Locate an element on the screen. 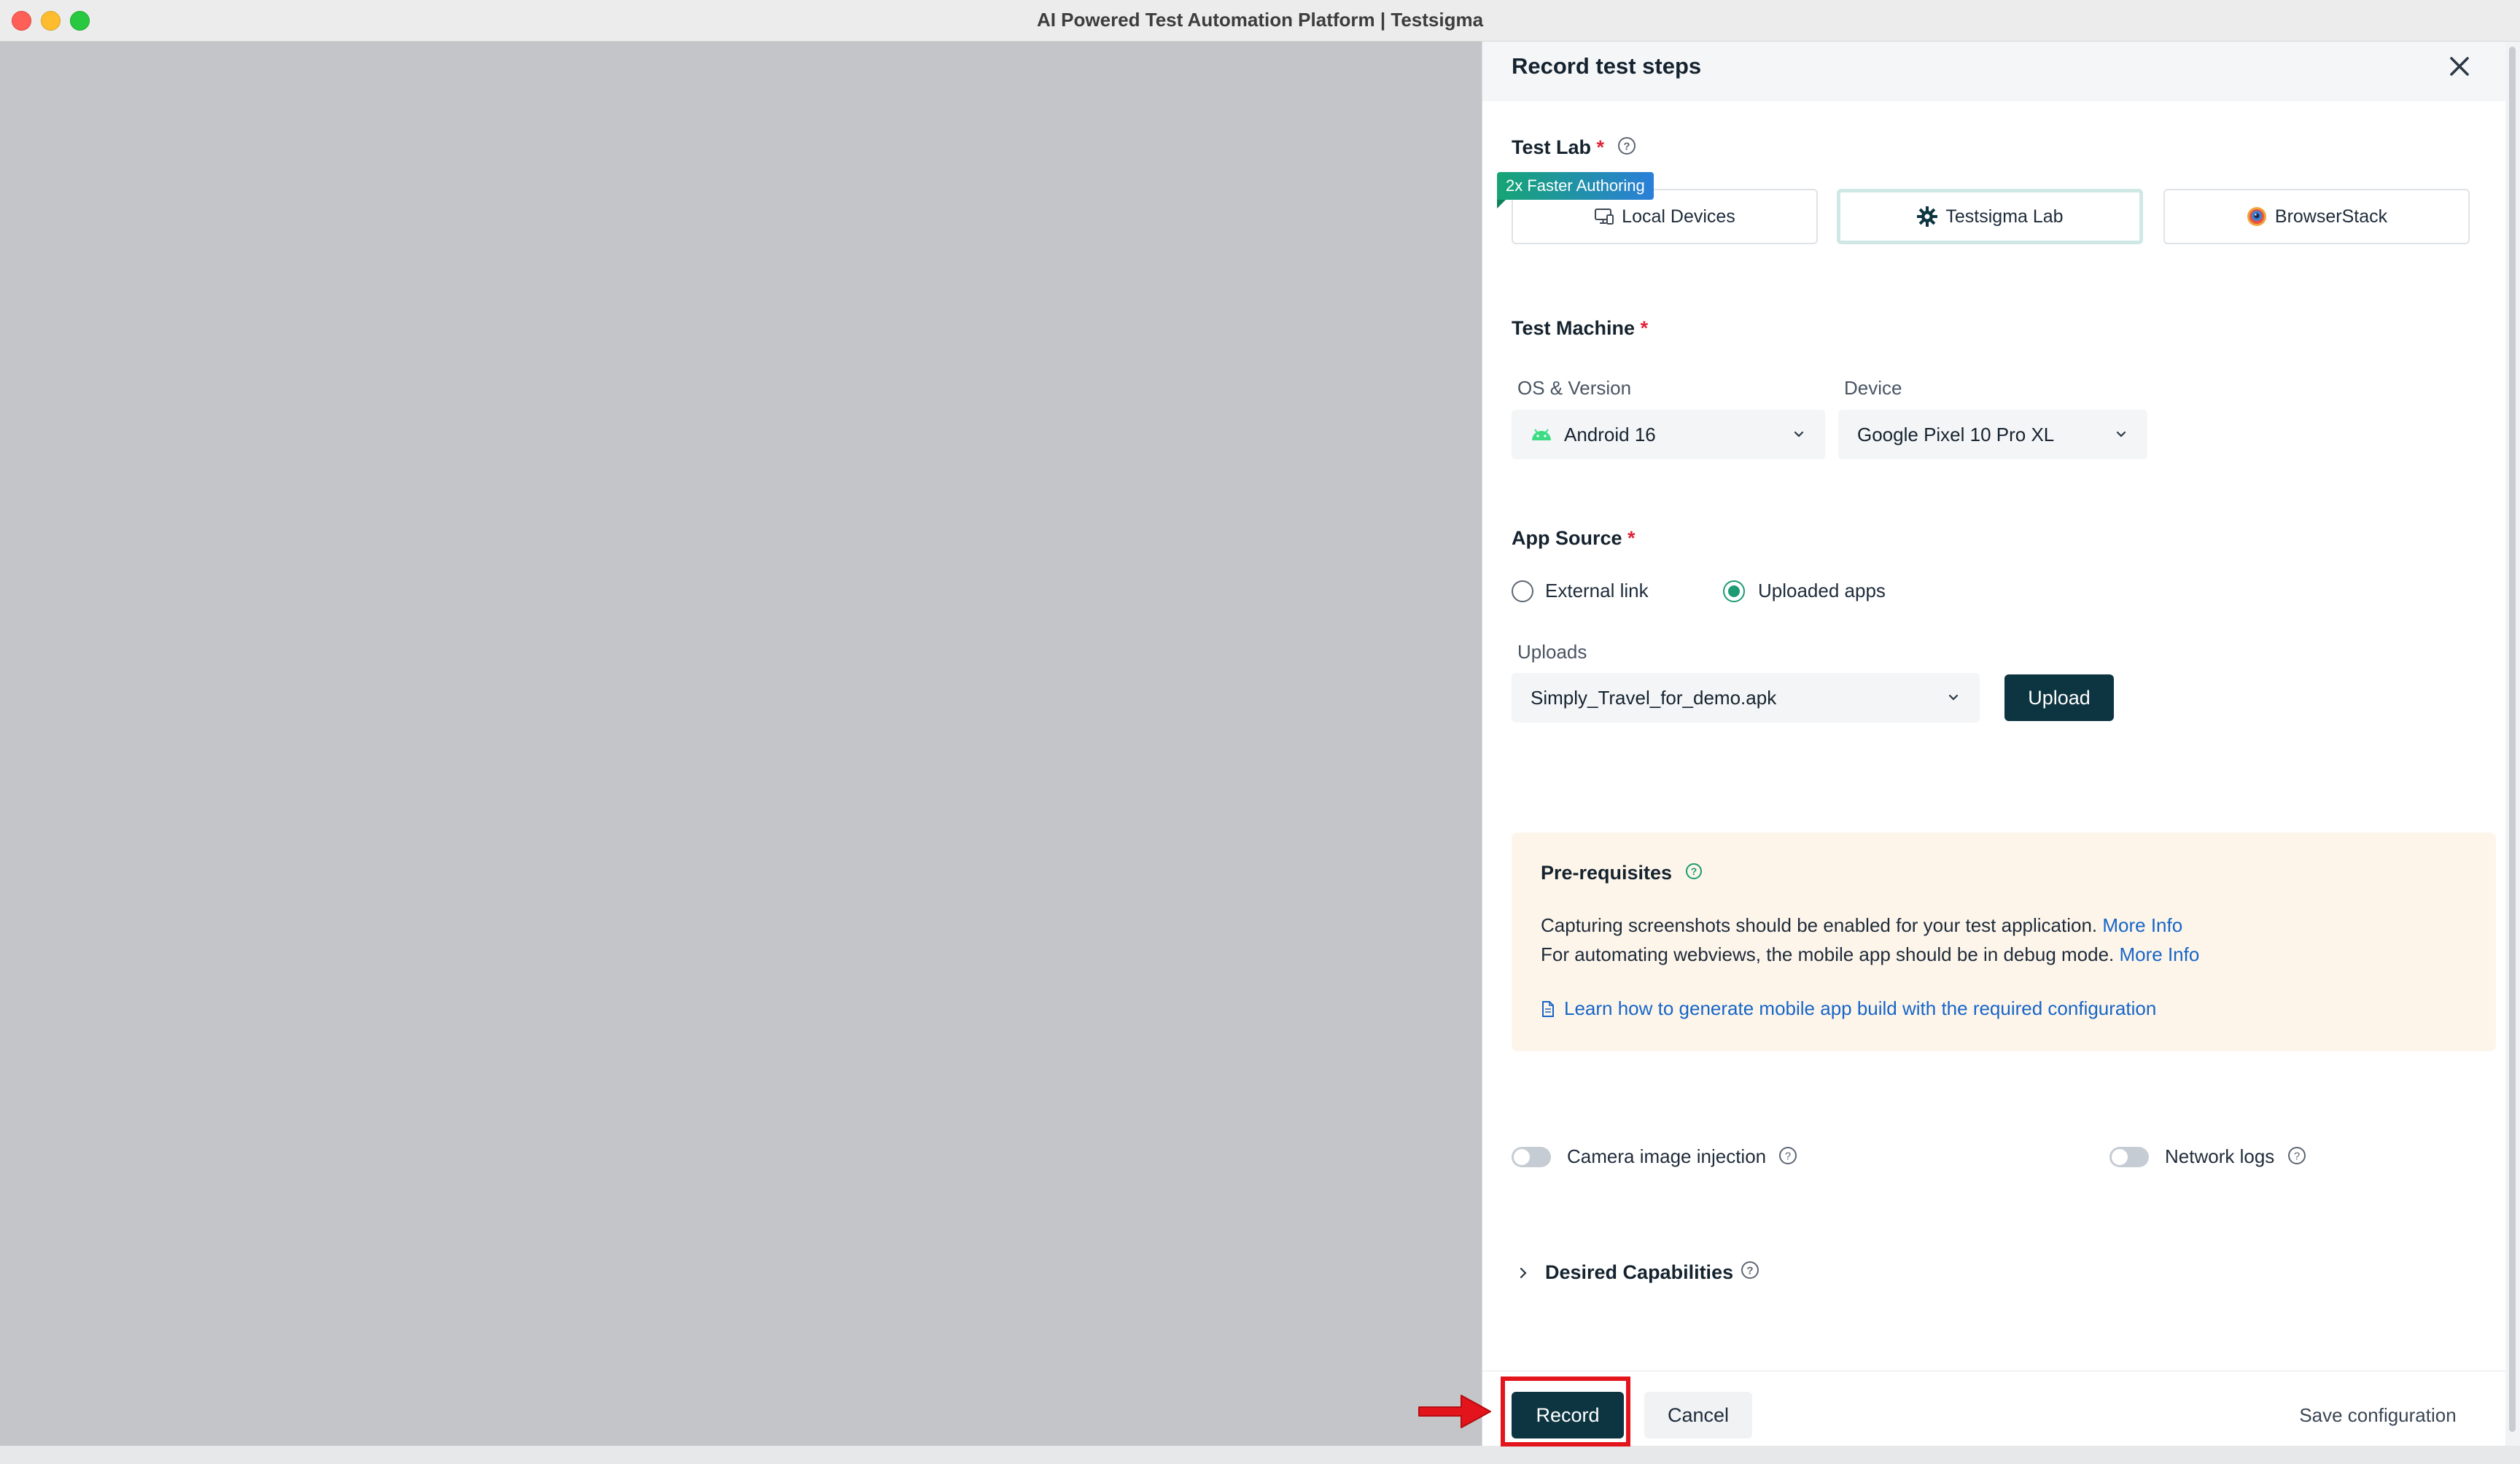  arrow-icon is located at coordinates (1454, 1411).